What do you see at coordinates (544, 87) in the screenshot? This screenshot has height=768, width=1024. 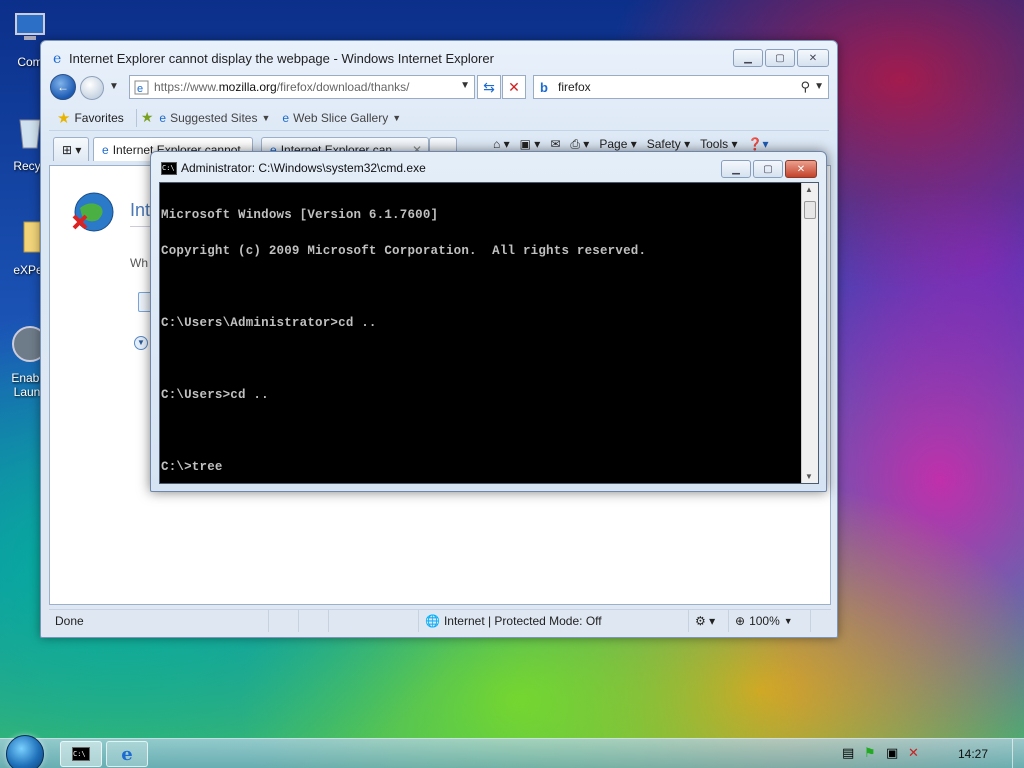 I see `bing-icon: b` at bounding box center [544, 87].